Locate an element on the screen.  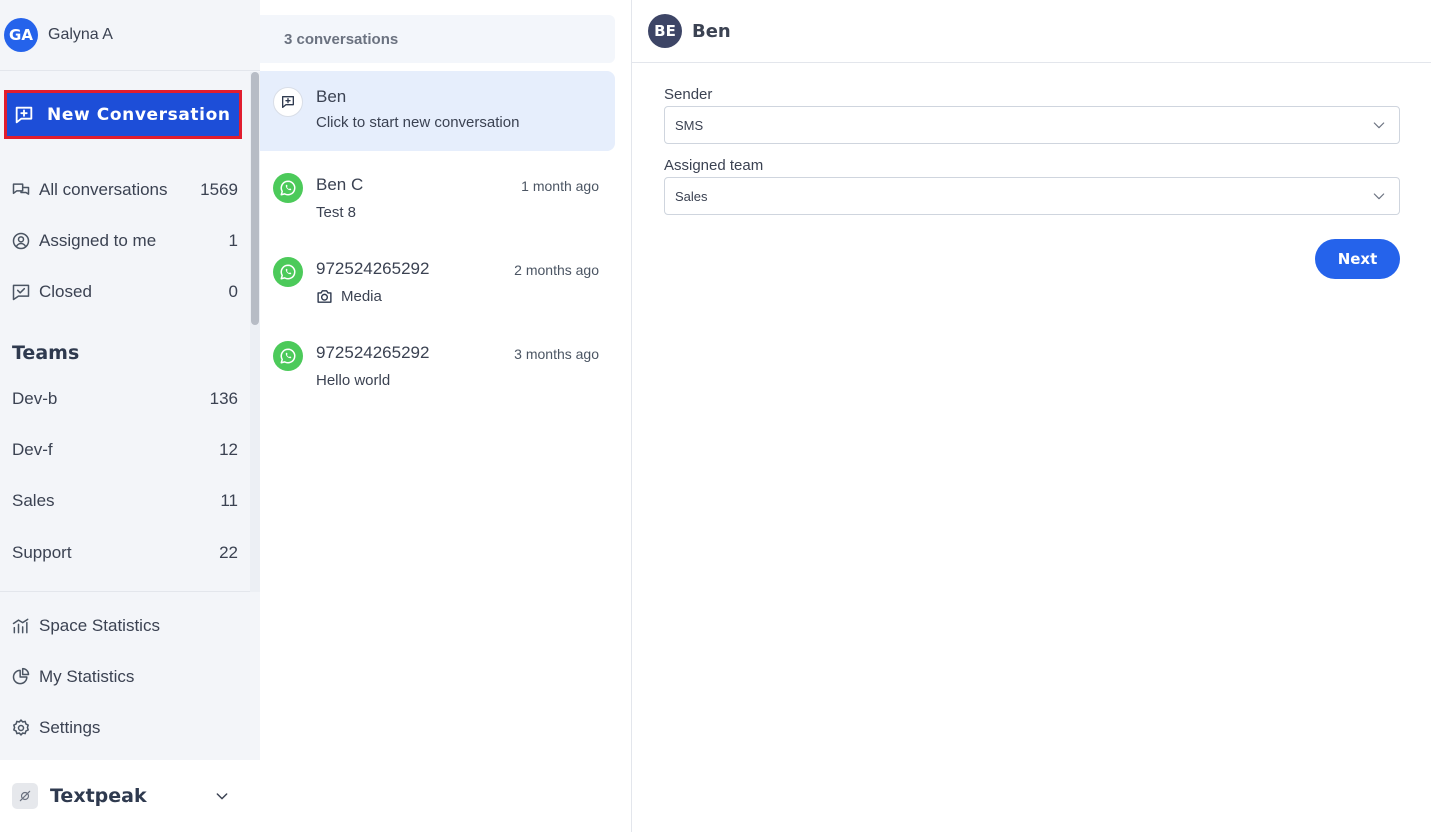
sidebar-scrollbar is located at coordinates (255, 332).